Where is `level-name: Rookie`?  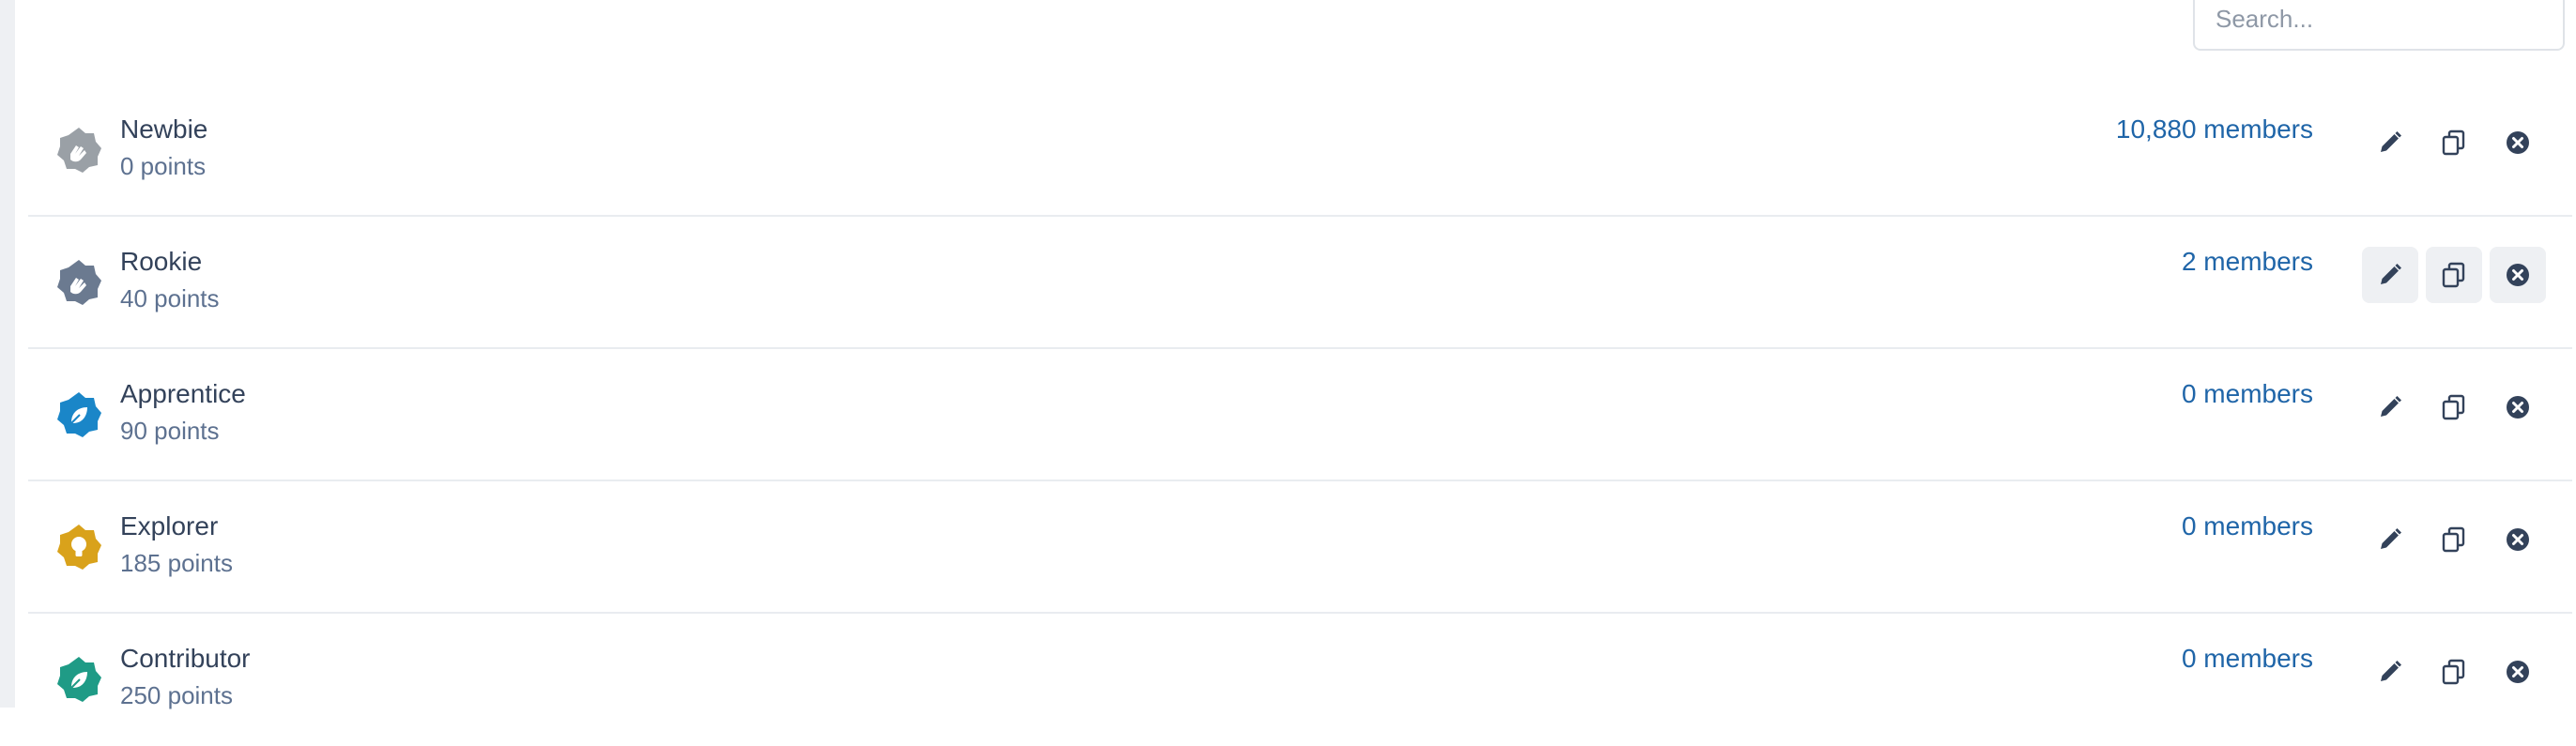
level-name: Rookie is located at coordinates (162, 261).